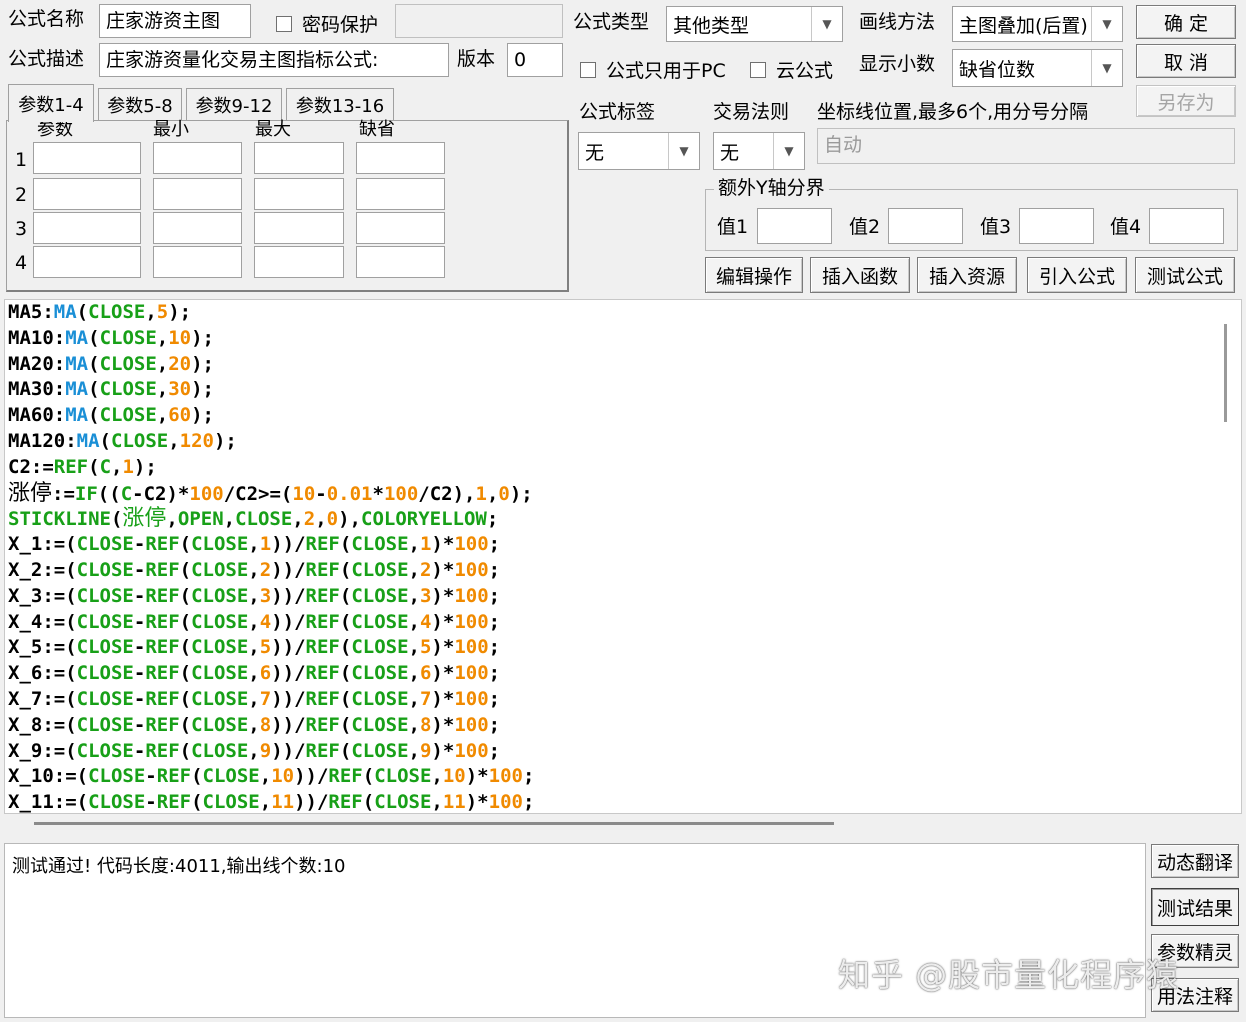 The width and height of the screenshot is (1246, 1022). Describe the element at coordinates (639, 151) in the screenshot. I see `formula-tag-select: 无 ▼` at that location.